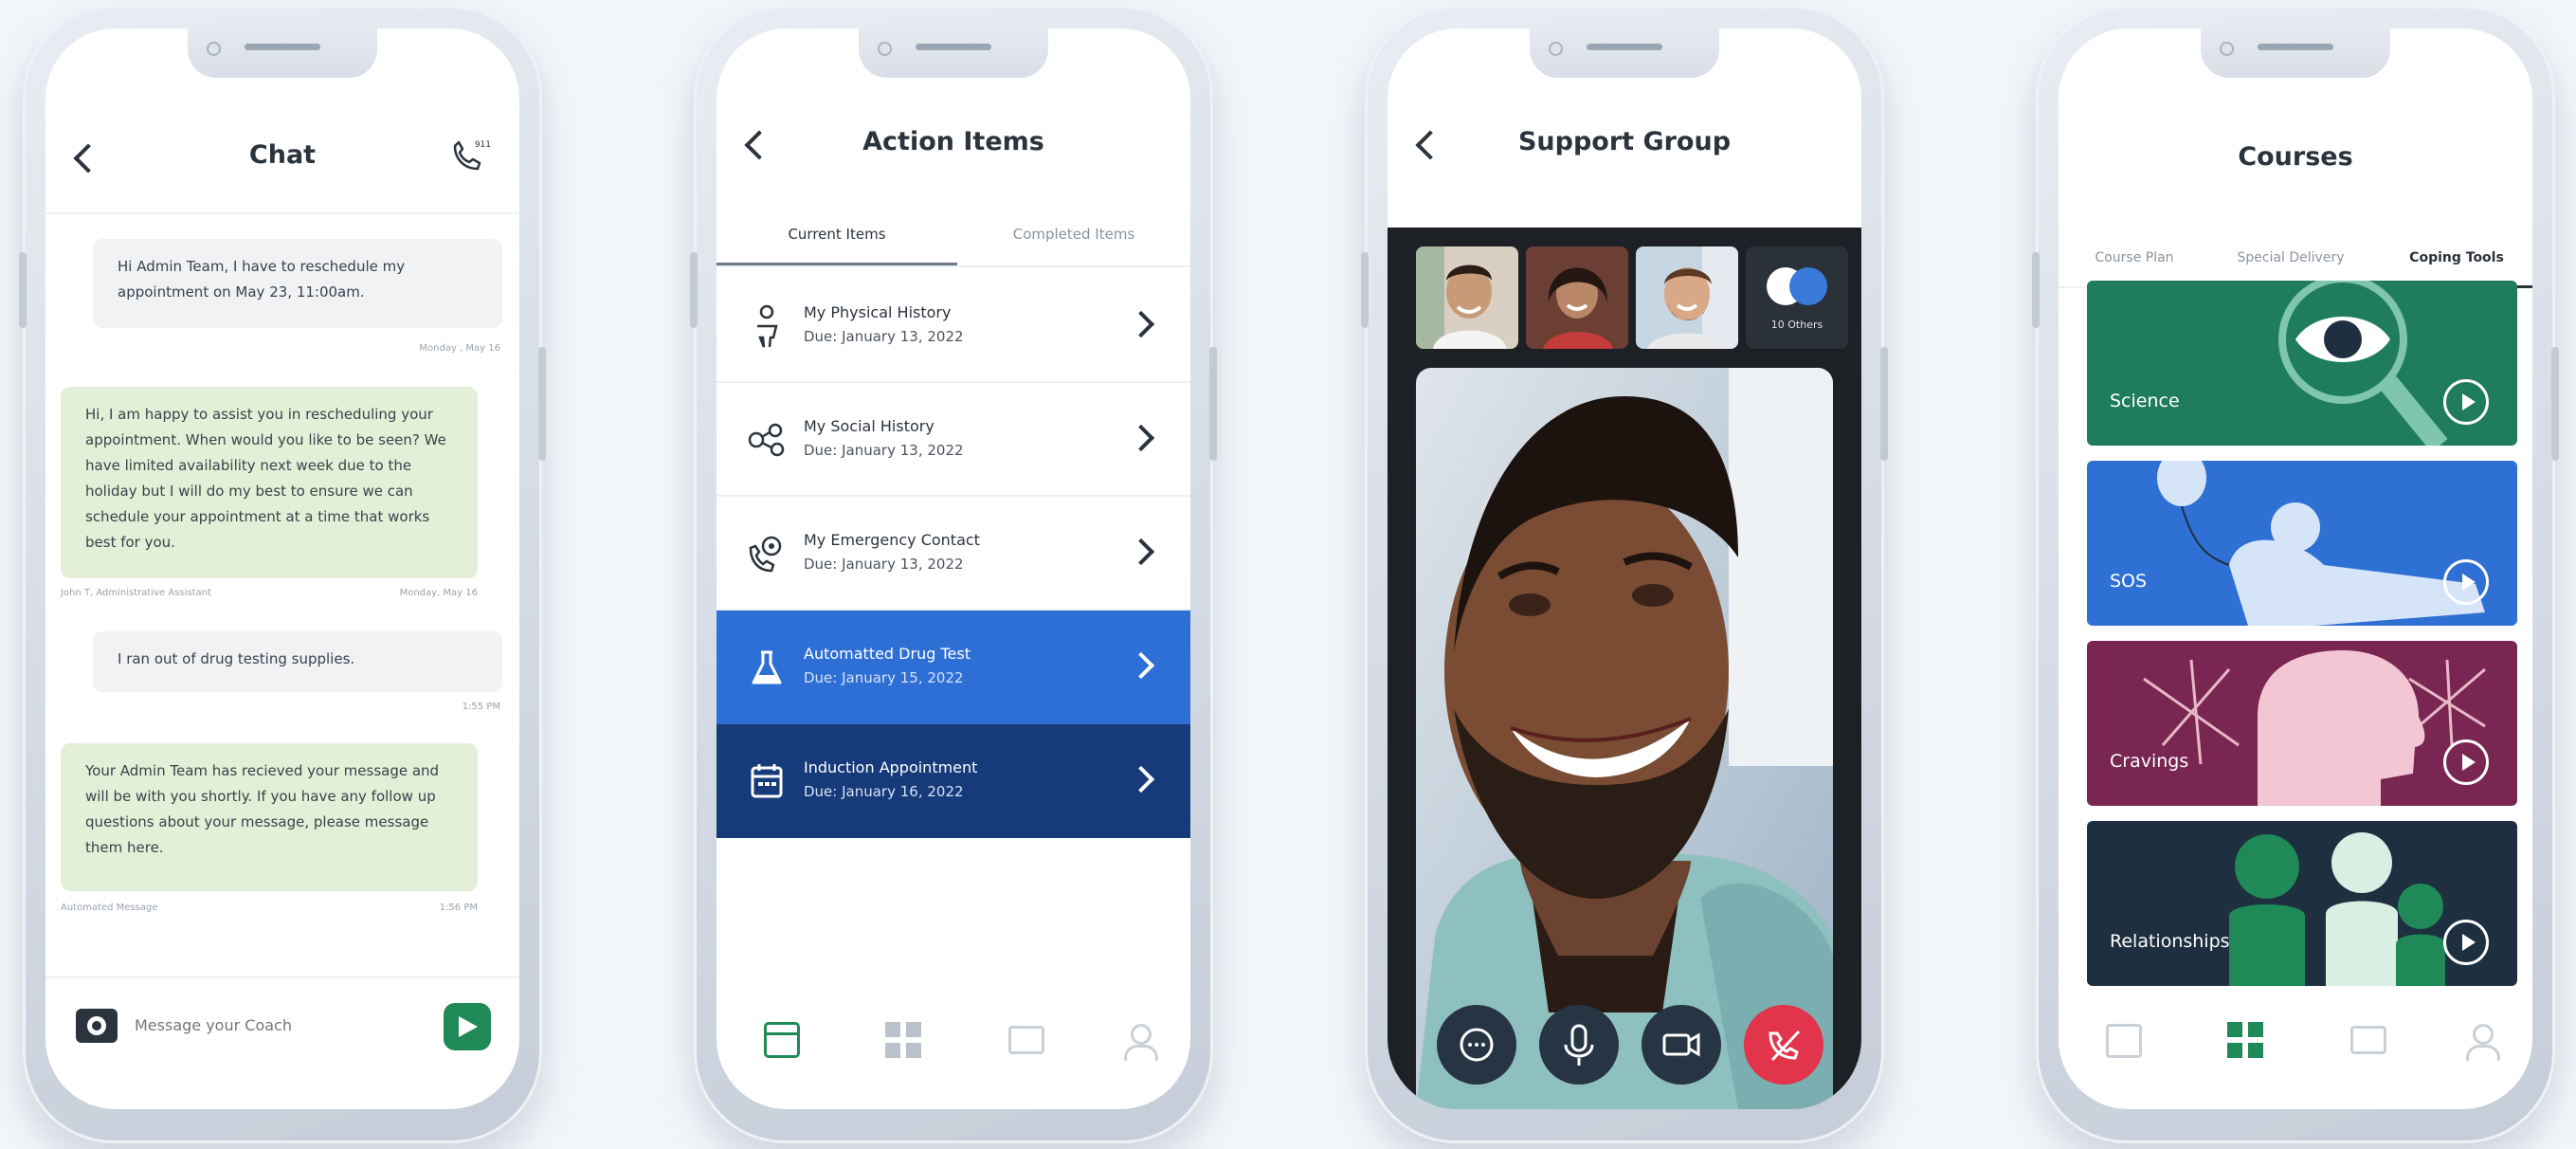  What do you see at coordinates (2134, 258) in the screenshot?
I see `tab-course-plan: Course Plan` at bounding box center [2134, 258].